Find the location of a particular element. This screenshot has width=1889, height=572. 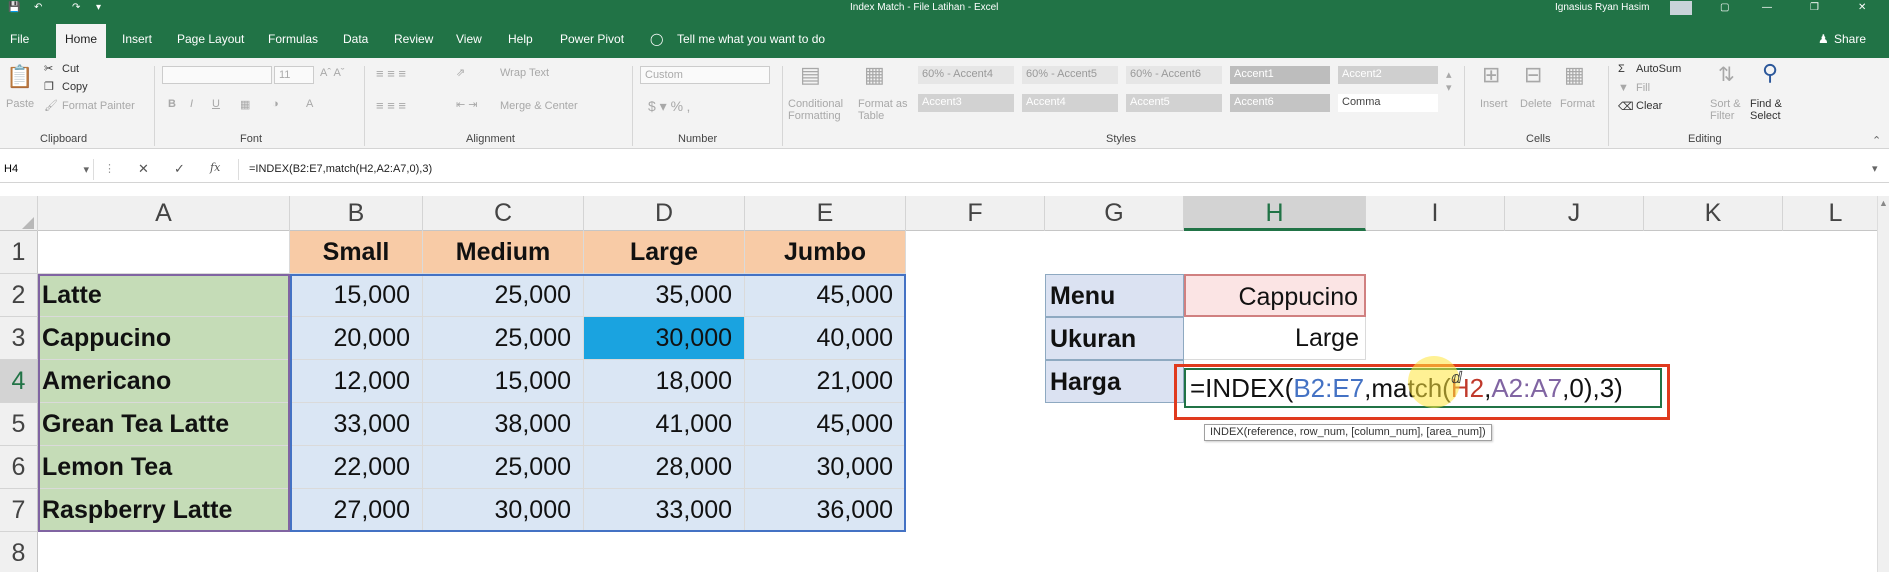

style-60-accent5: 60% - Accent5 is located at coordinates (1070, 75).